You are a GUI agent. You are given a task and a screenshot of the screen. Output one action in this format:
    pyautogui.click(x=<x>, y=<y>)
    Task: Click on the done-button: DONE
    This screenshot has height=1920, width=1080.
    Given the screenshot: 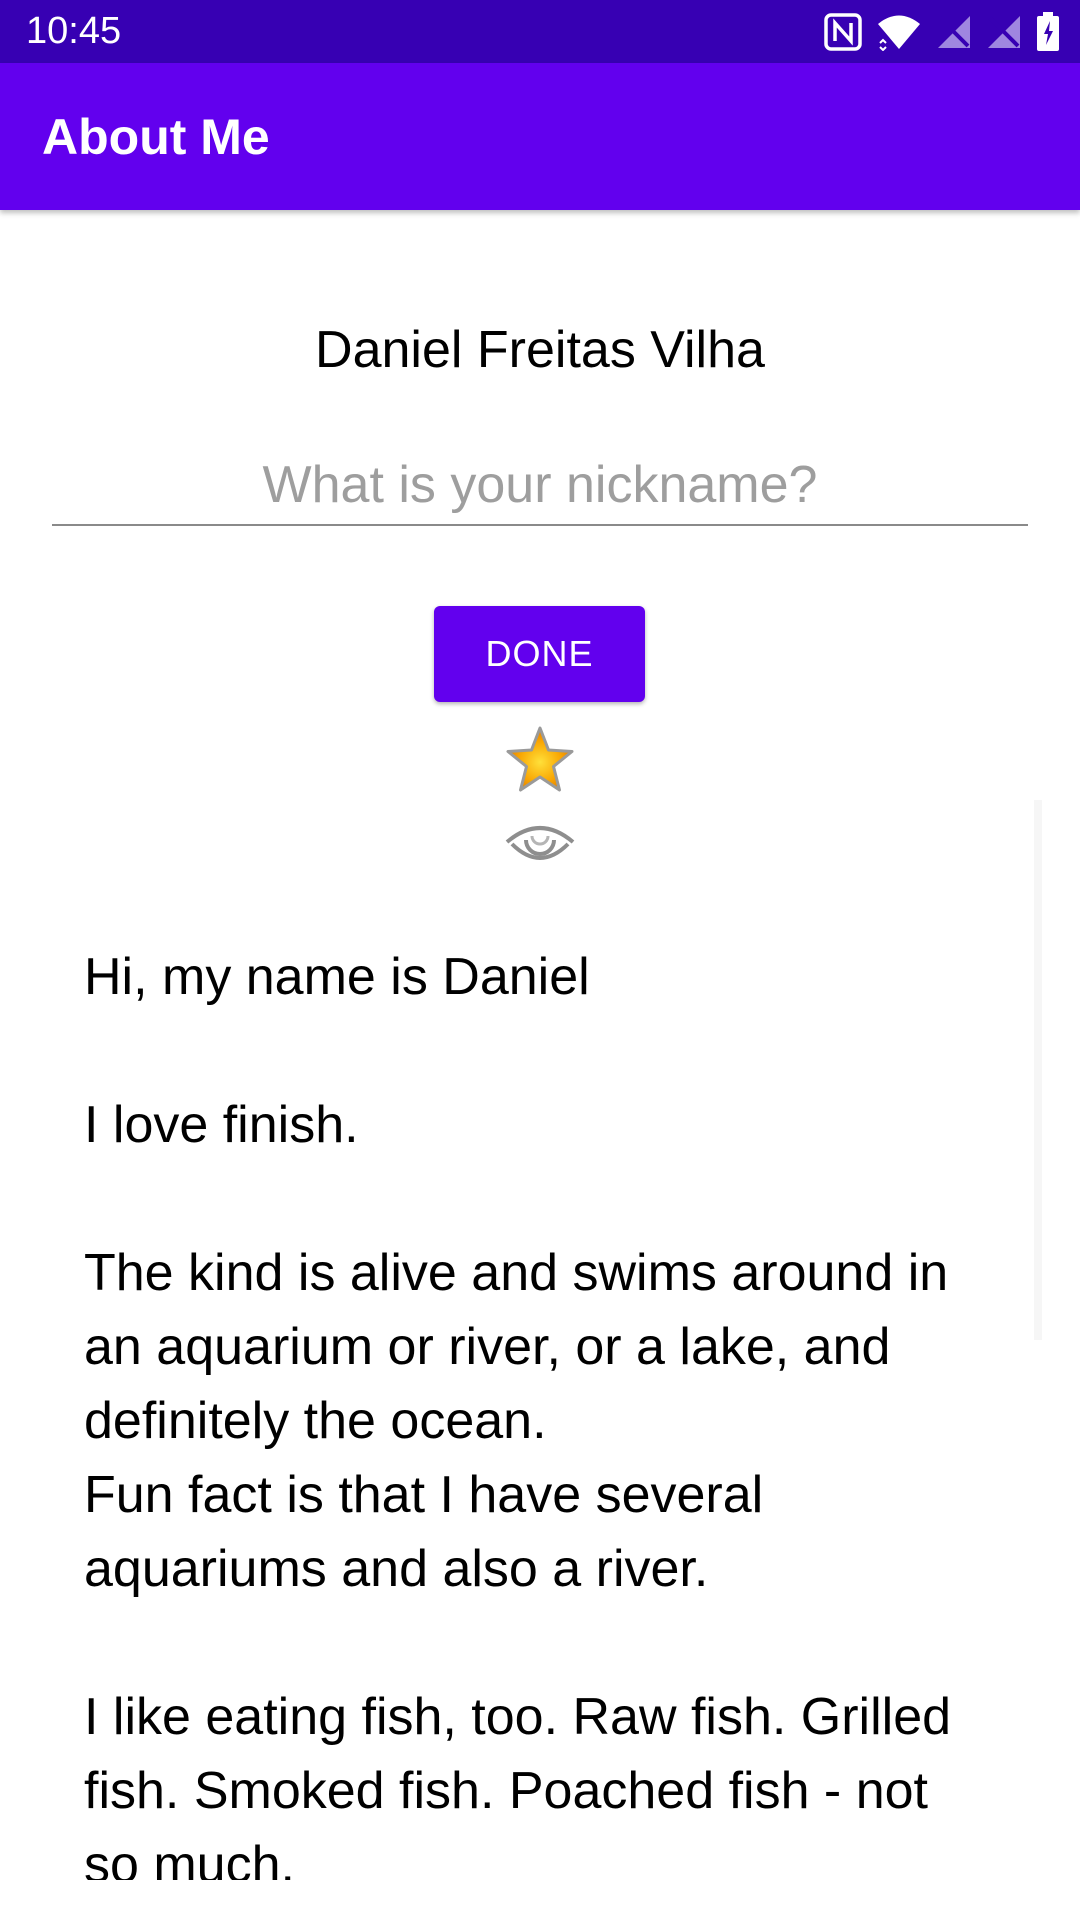 What is the action you would take?
    pyautogui.click(x=539, y=654)
    